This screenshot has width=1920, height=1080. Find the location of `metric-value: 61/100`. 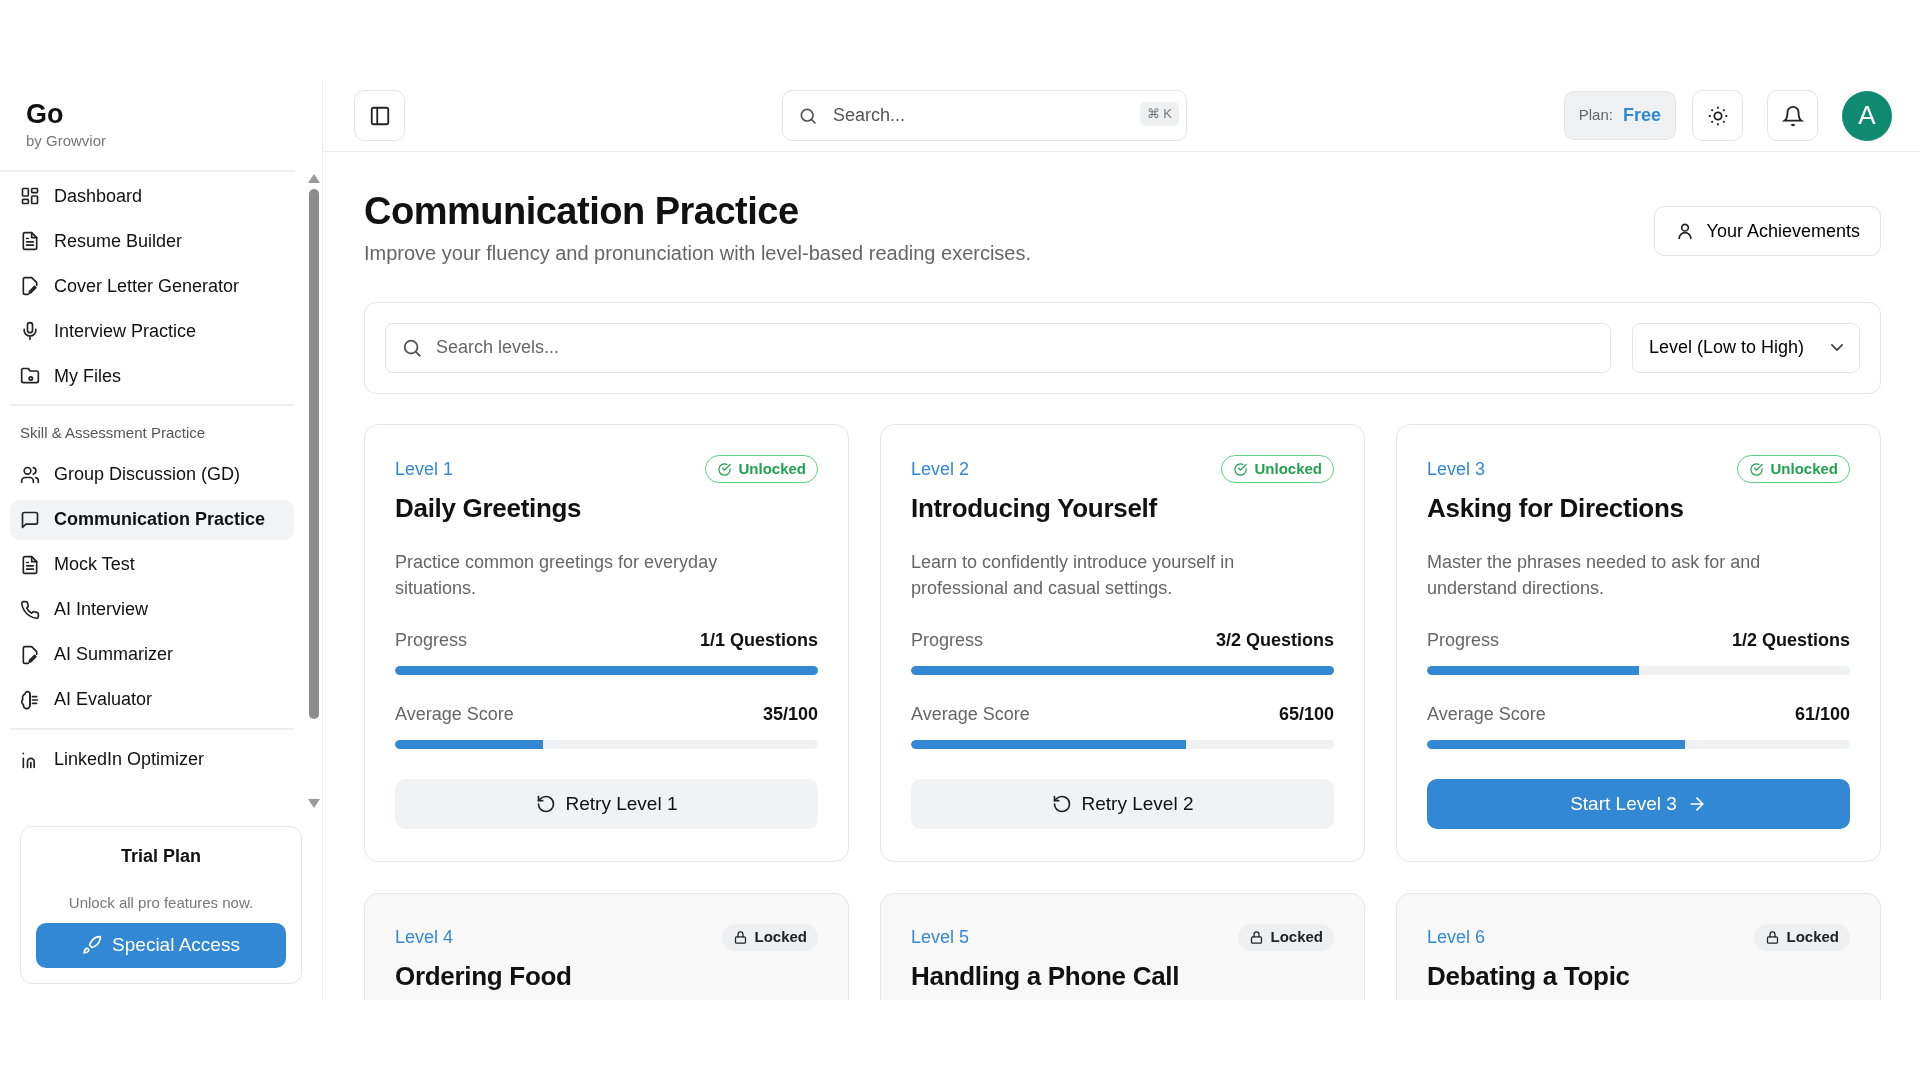

metric-value: 61/100 is located at coordinates (1822, 714).